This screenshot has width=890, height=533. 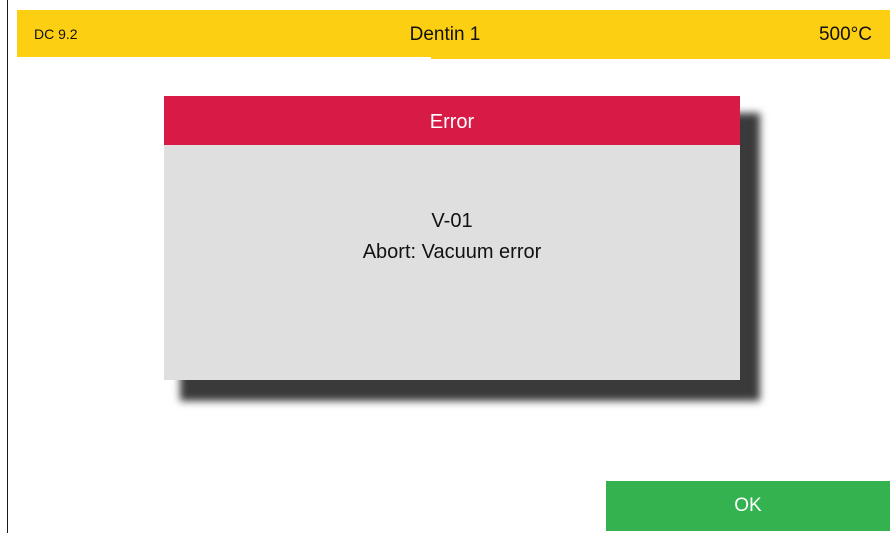 I want to click on ok-button: OK, so click(x=748, y=506).